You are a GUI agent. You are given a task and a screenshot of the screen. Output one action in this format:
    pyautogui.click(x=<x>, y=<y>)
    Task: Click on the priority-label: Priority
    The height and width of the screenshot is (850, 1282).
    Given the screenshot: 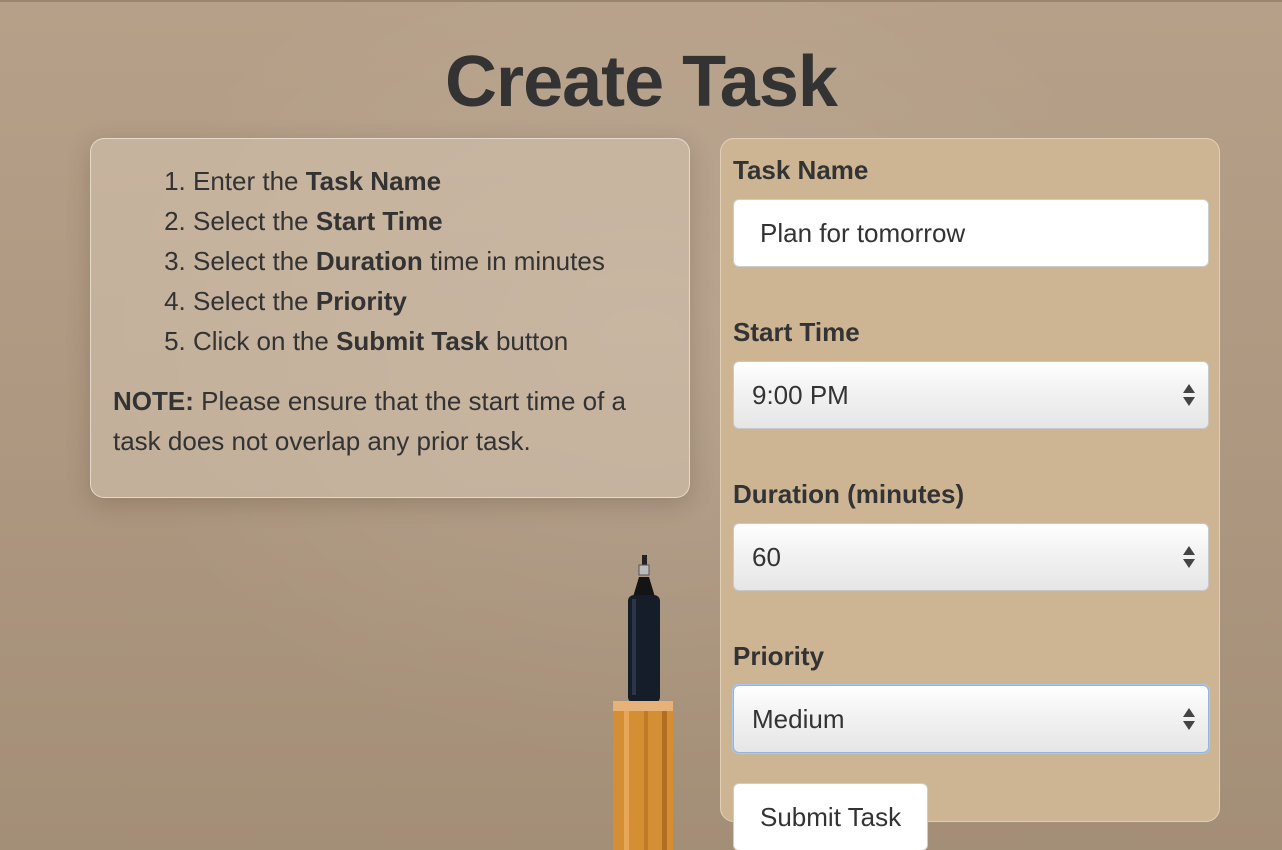 What is the action you would take?
    pyautogui.click(x=779, y=656)
    